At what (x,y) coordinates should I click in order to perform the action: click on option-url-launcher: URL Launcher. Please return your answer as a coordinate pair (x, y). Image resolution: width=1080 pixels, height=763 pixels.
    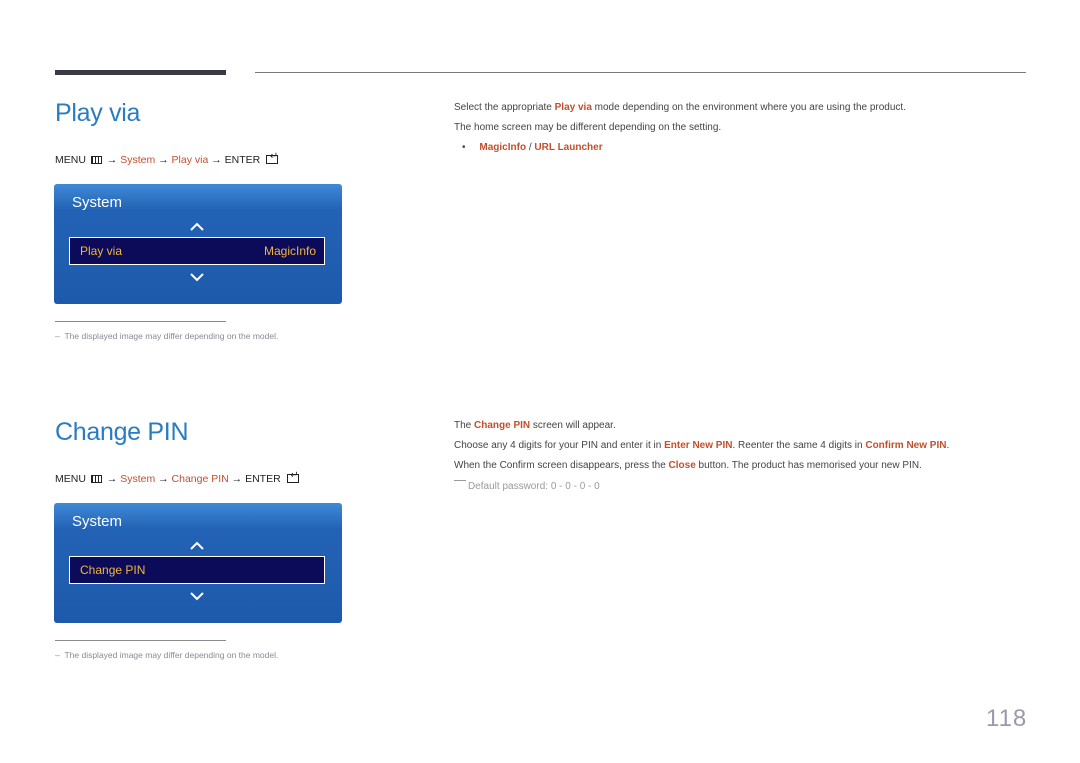
    Looking at the image, I should click on (568, 147).